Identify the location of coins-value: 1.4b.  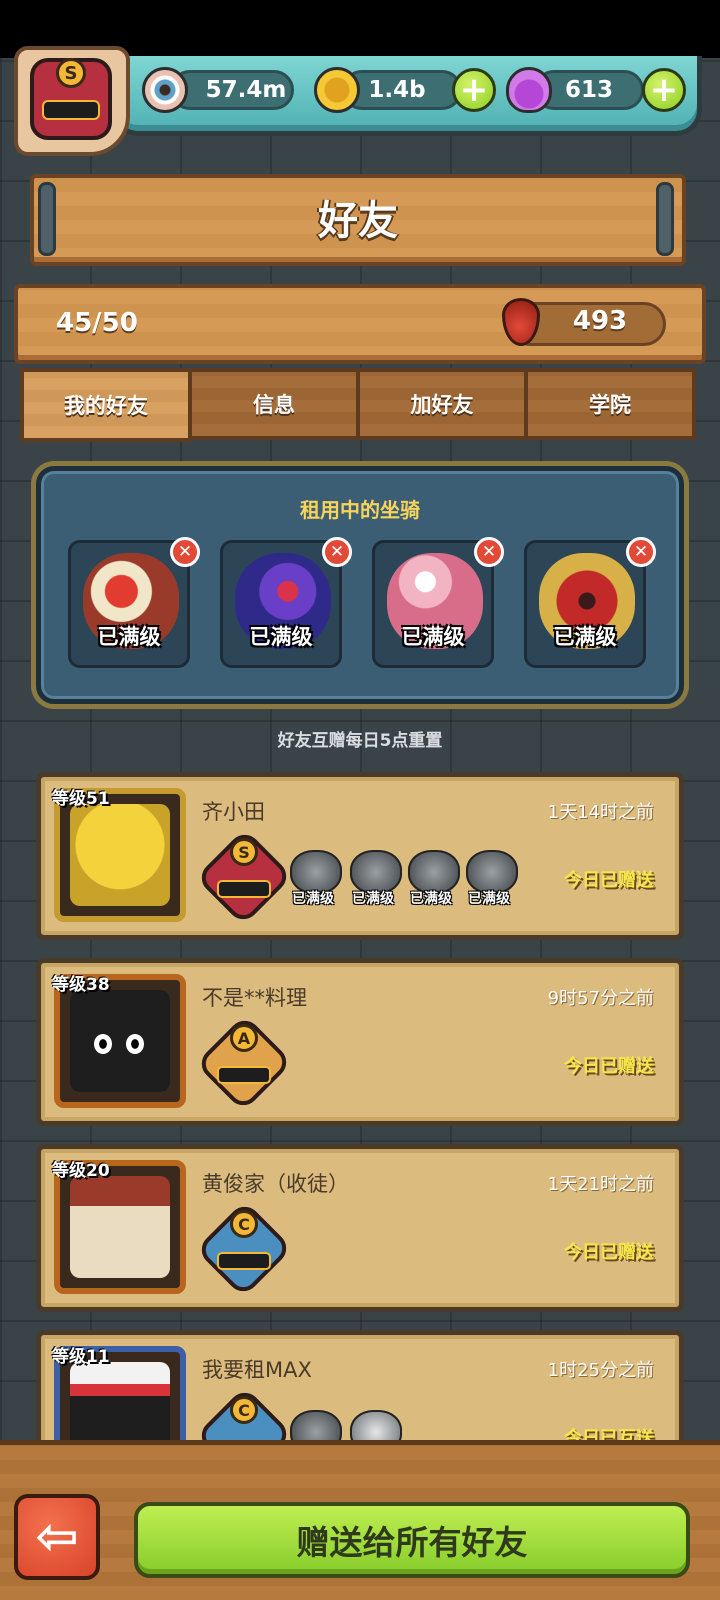
(397, 90).